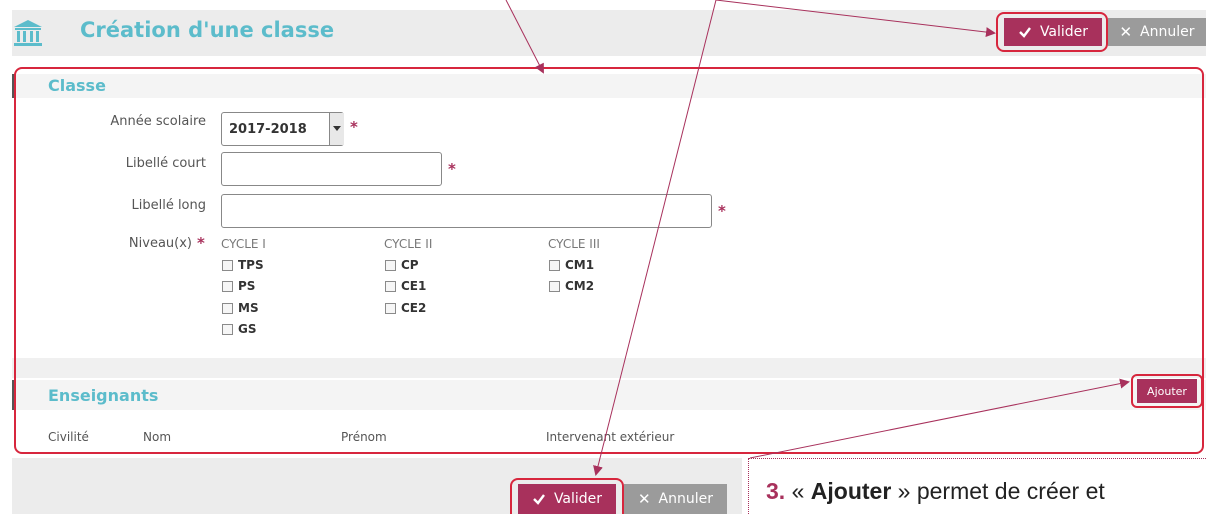  What do you see at coordinates (939, 418) in the screenshot?
I see `arrow-to-add` at bounding box center [939, 418].